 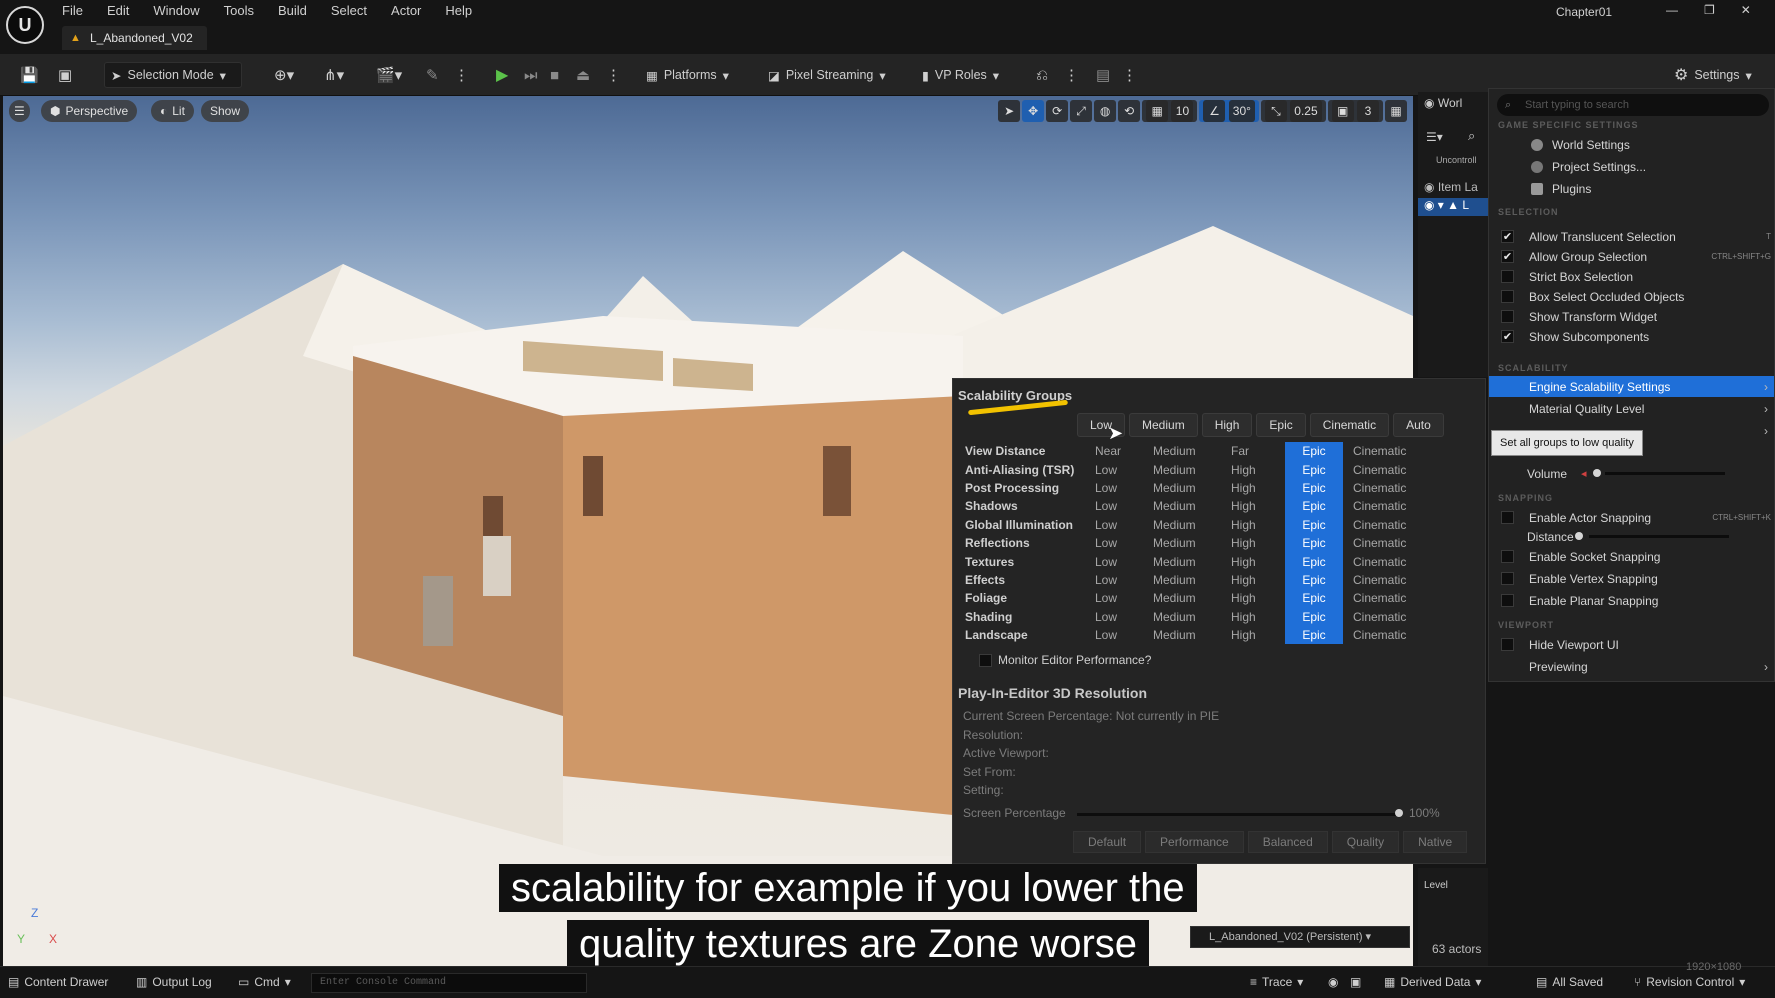 I want to click on platforms-dropdown: ▦ Platforms ▾, so click(x=687, y=75).